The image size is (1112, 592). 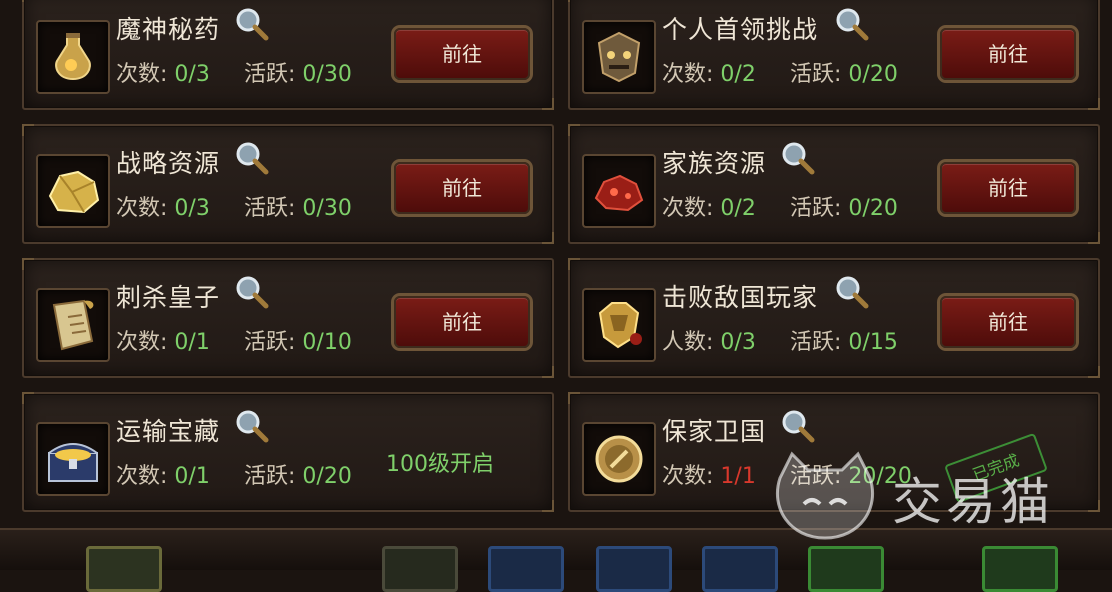 What do you see at coordinates (834, 184) in the screenshot?
I see `task-card-family-resources: 家族资源 次数: 0/2 活跃: 0/20 前往` at bounding box center [834, 184].